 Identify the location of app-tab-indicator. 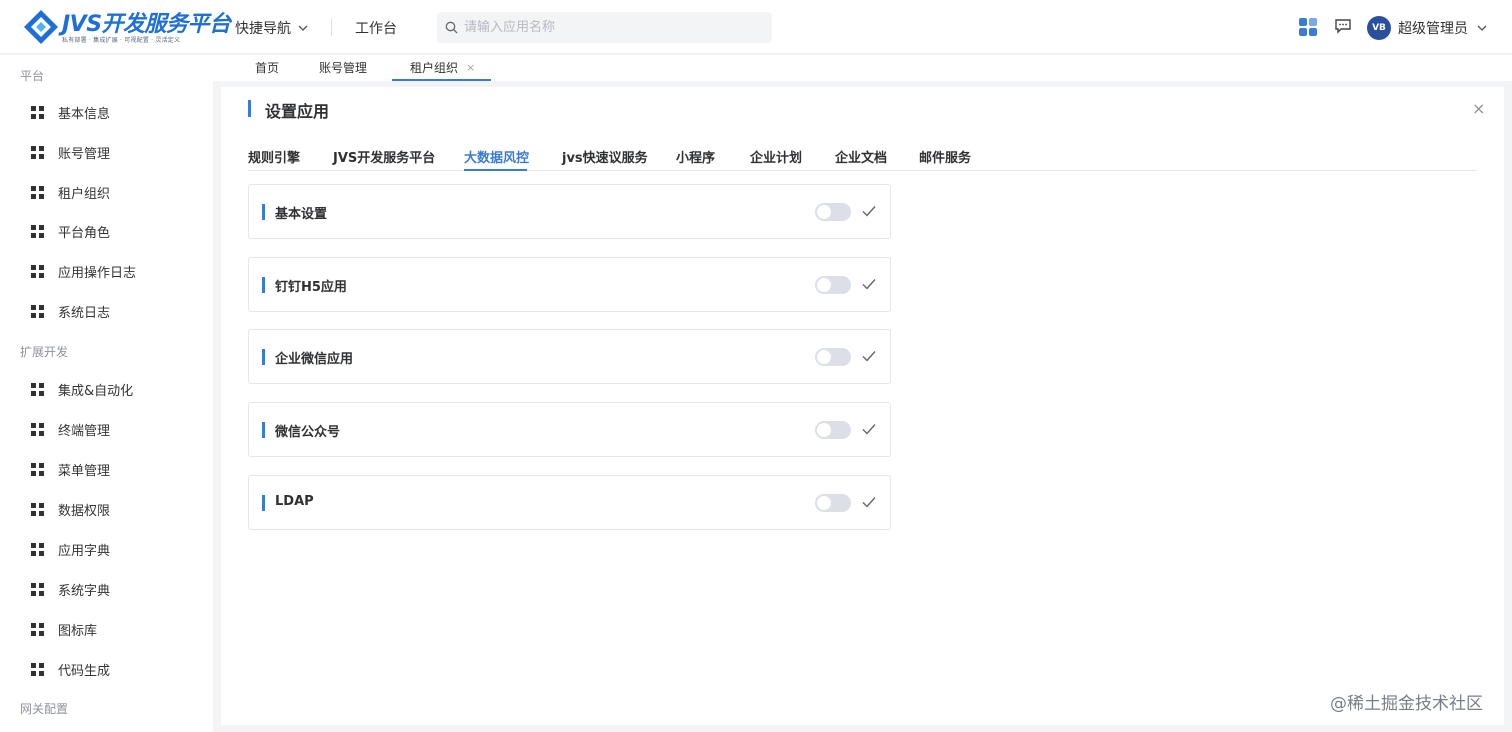
(495, 170).